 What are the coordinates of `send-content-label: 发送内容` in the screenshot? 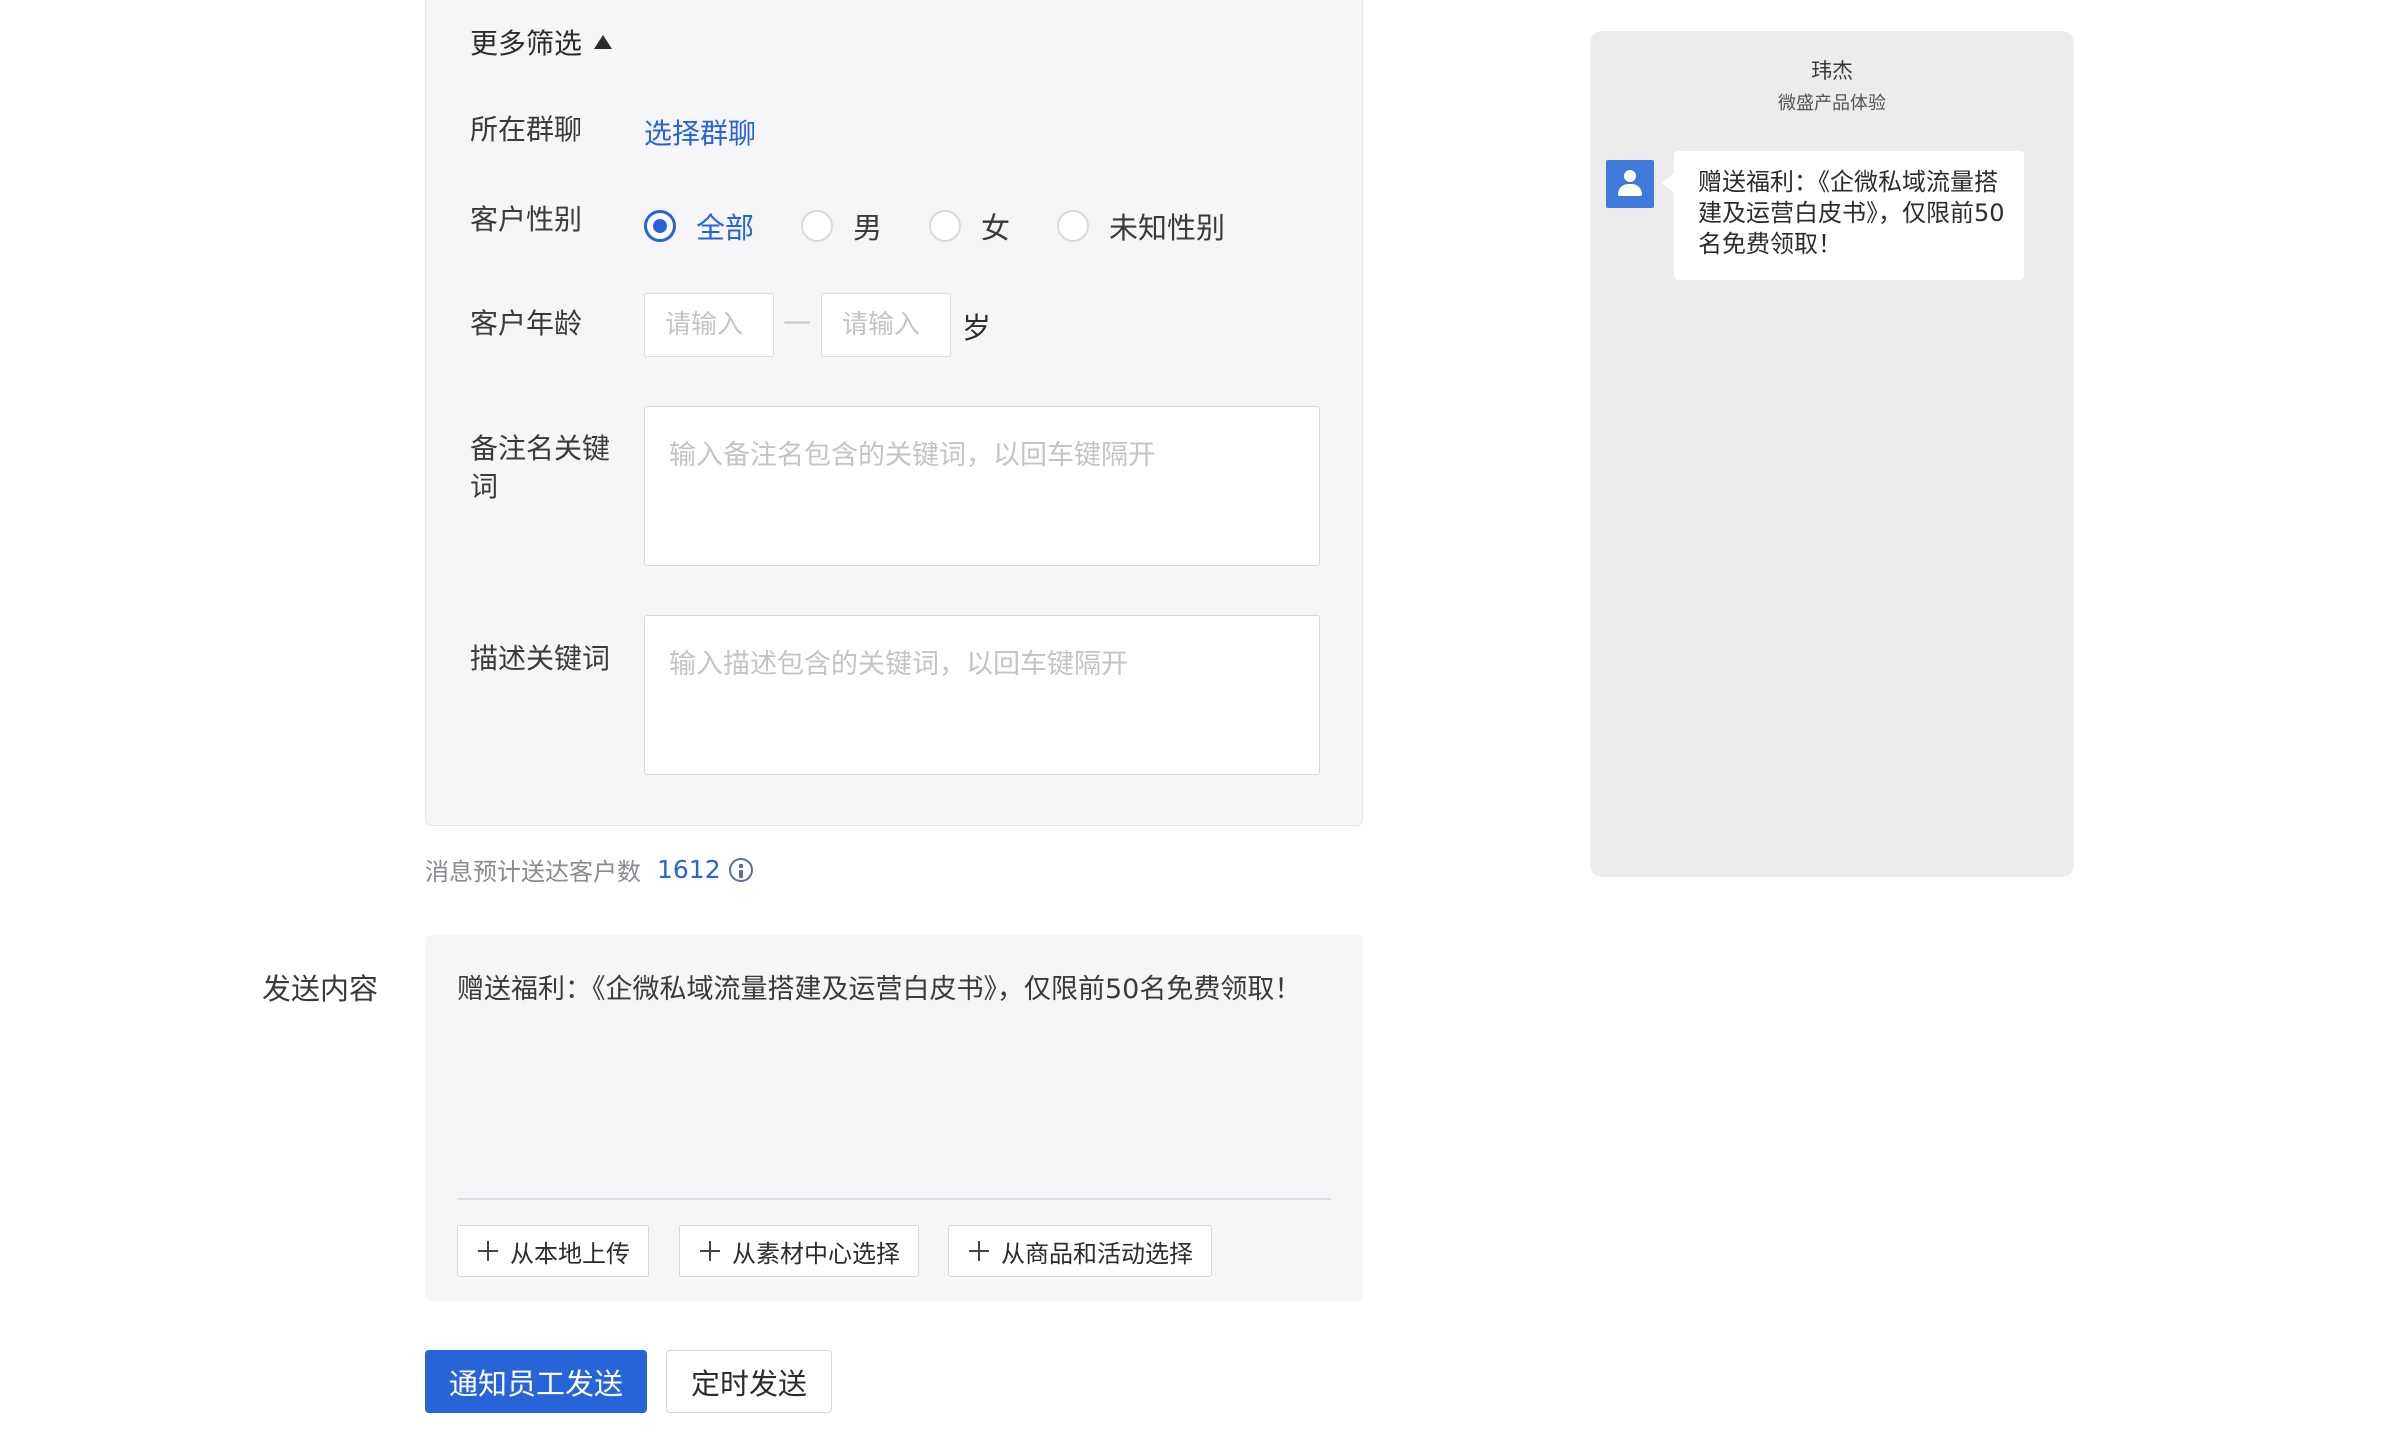 It's located at (320, 989).